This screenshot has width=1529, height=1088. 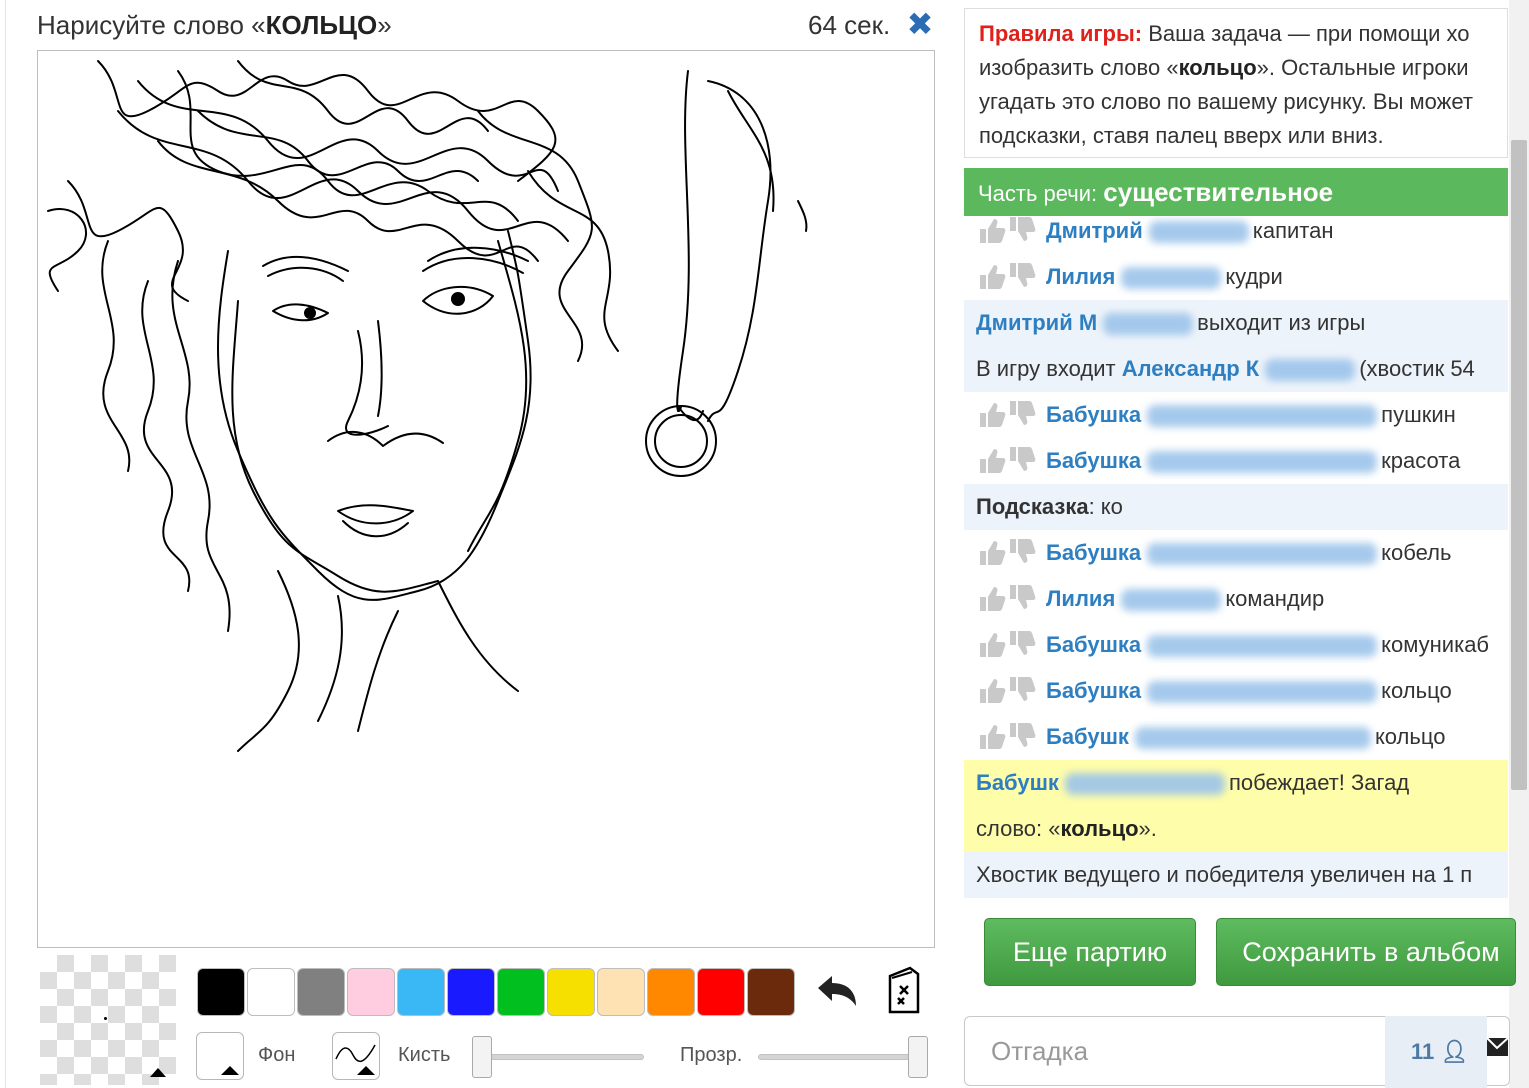 What do you see at coordinates (321, 25) in the screenshot?
I see `task-word: КОЛЬЦО` at bounding box center [321, 25].